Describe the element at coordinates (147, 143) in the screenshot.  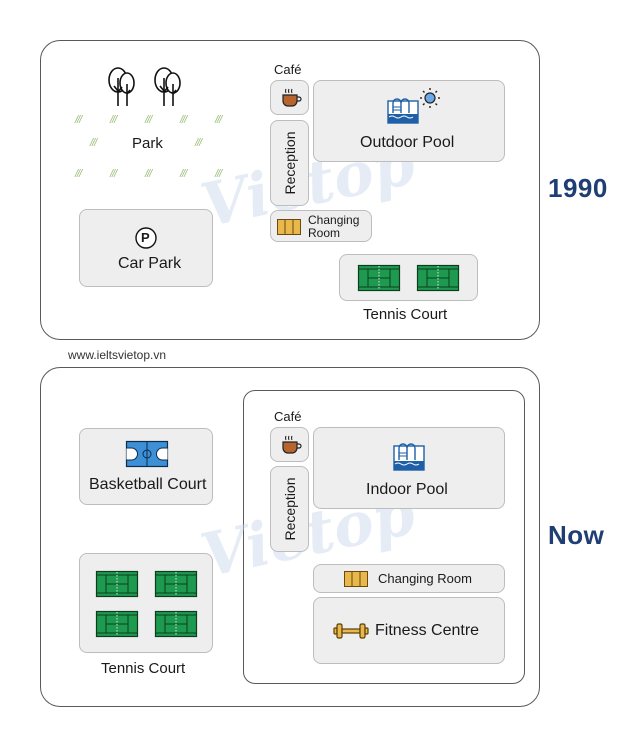
I see `park-label: Park` at that location.